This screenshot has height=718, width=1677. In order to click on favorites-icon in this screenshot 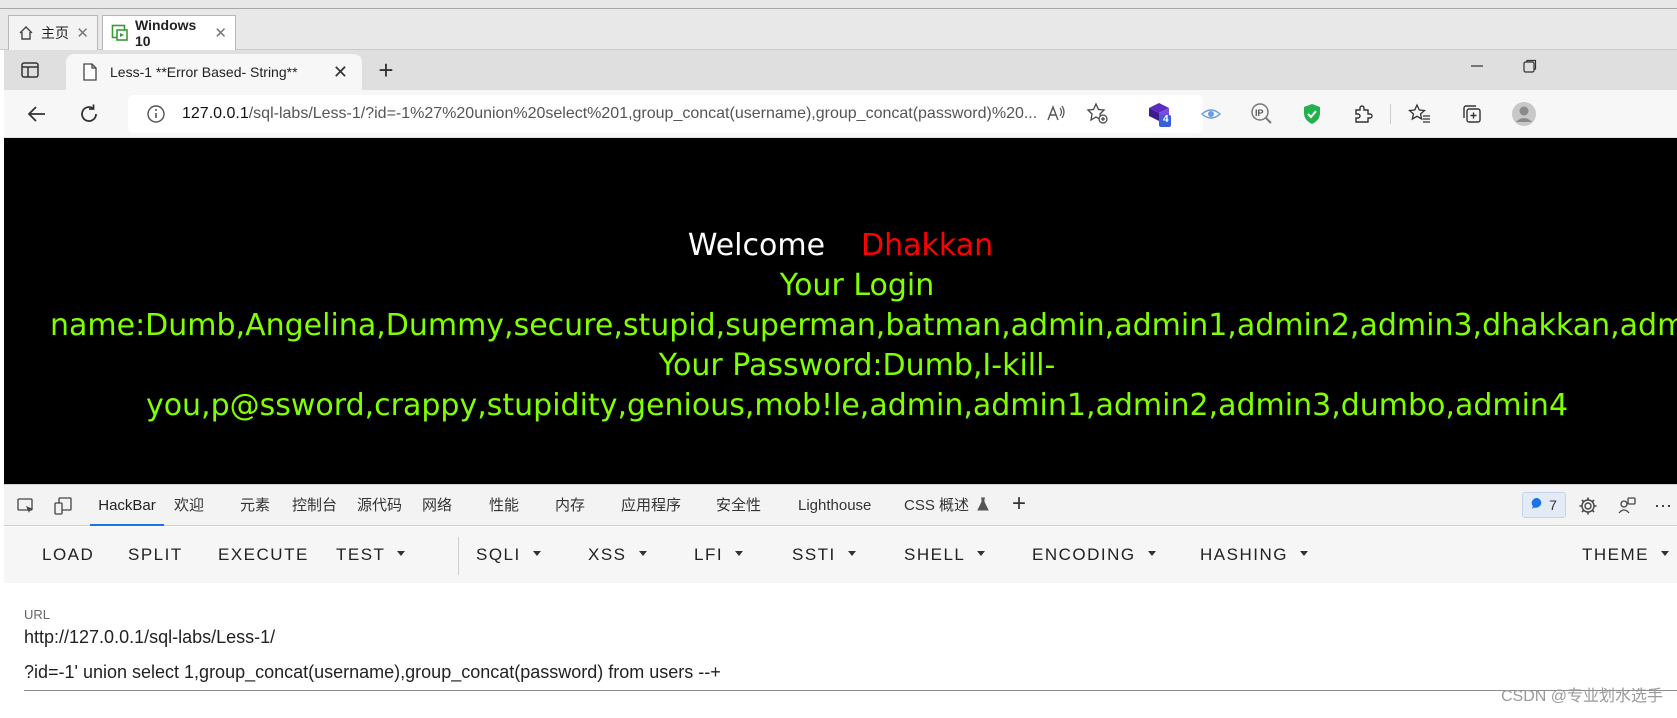, I will do `click(1420, 114)`.